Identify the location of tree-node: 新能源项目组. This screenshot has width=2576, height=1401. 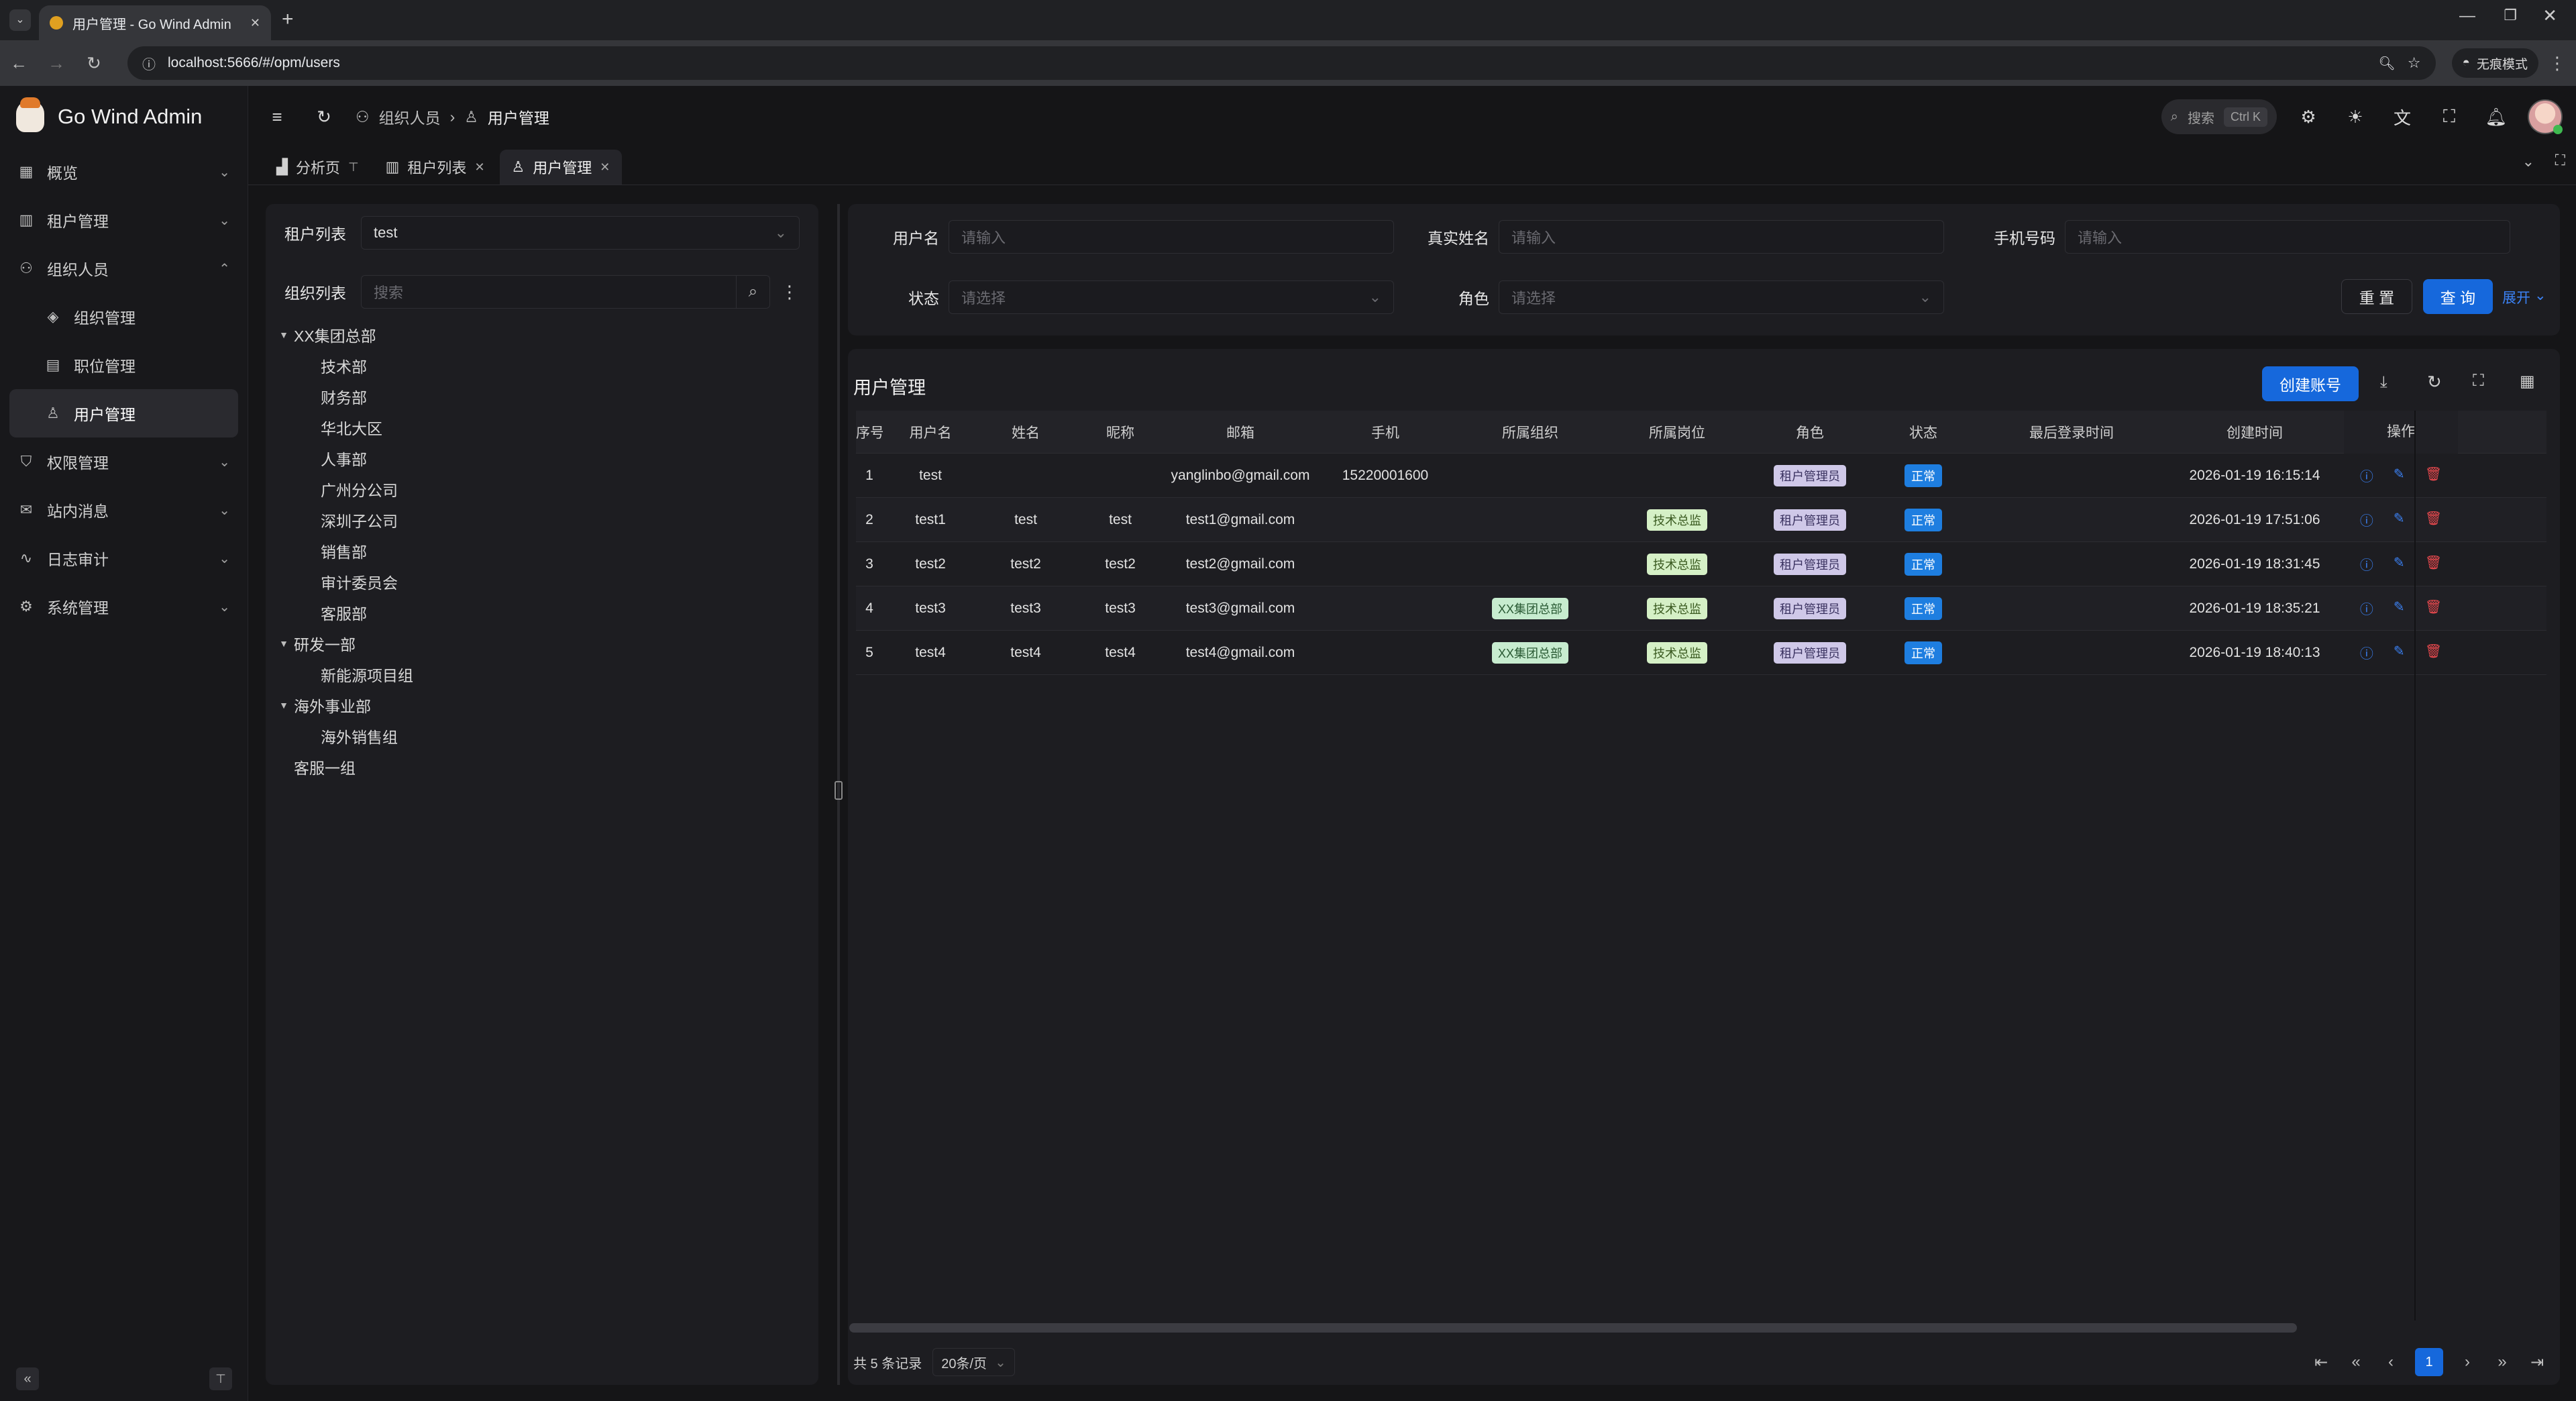
(546, 674).